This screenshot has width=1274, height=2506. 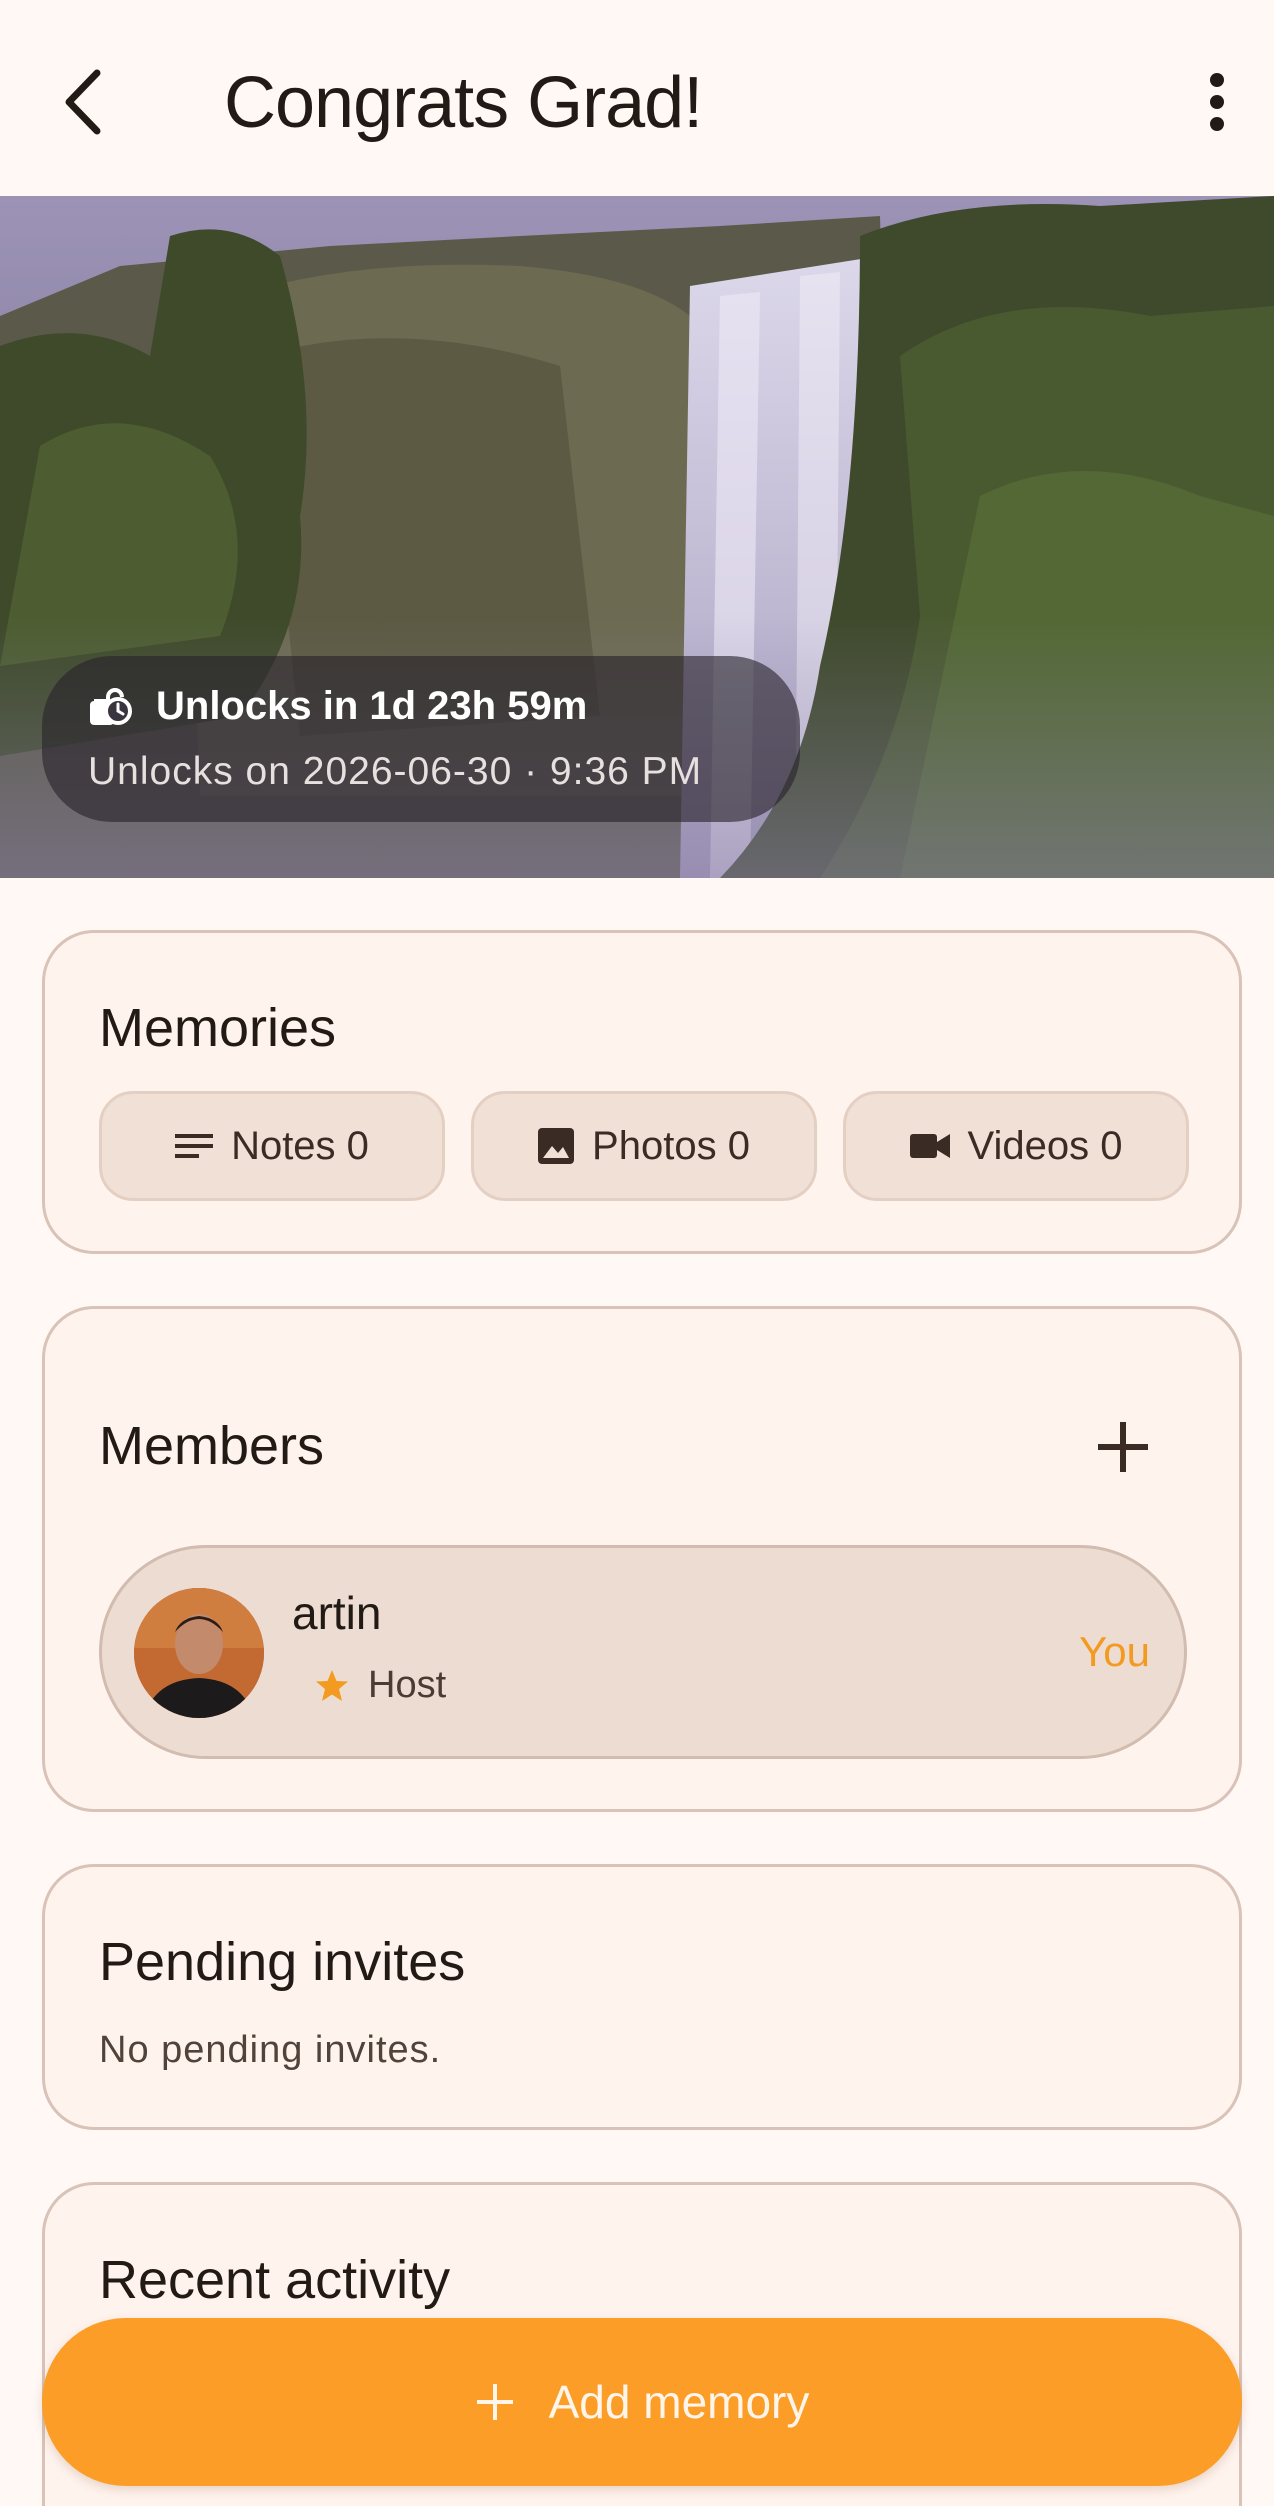 I want to click on member-list-item: artin Host You, so click(x=643, y=1652).